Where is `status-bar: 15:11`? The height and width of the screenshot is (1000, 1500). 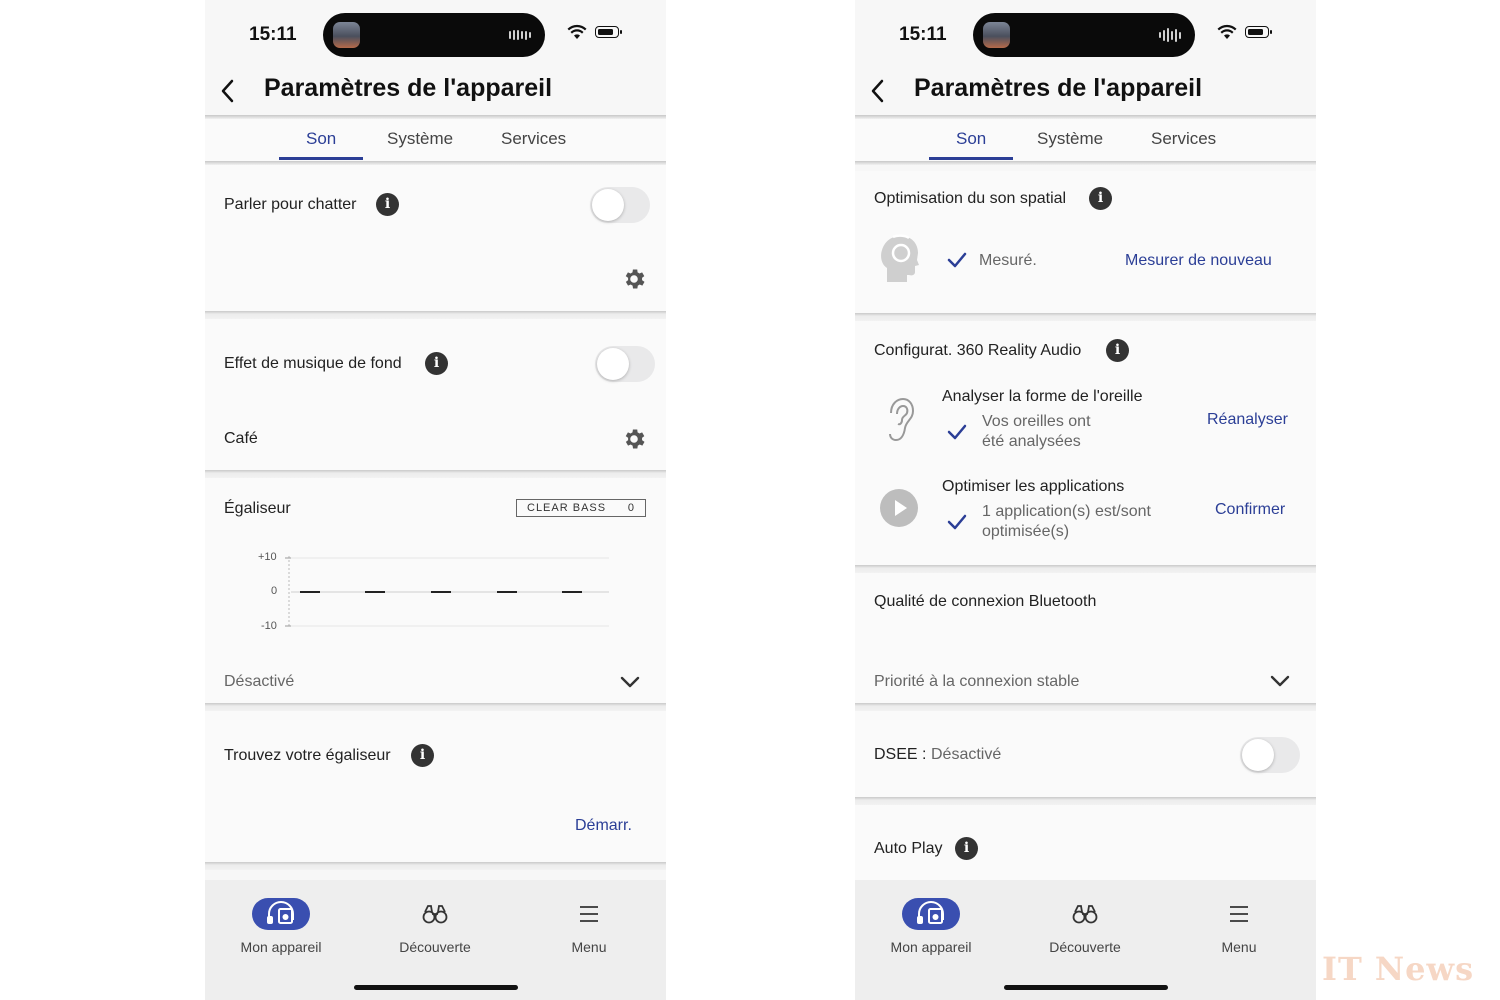 status-bar: 15:11 is located at coordinates (435, 35).